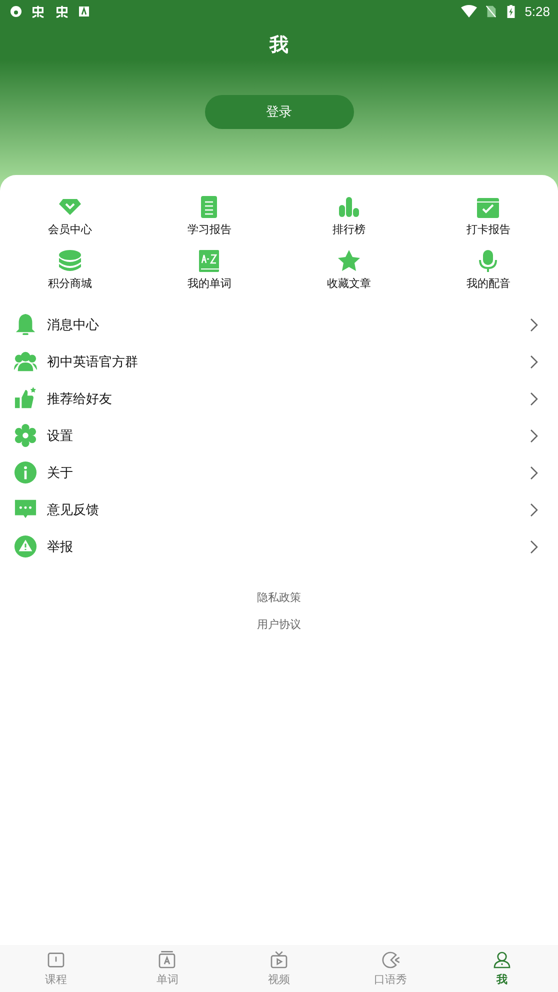  I want to click on feature-label: 我的配音, so click(488, 283).